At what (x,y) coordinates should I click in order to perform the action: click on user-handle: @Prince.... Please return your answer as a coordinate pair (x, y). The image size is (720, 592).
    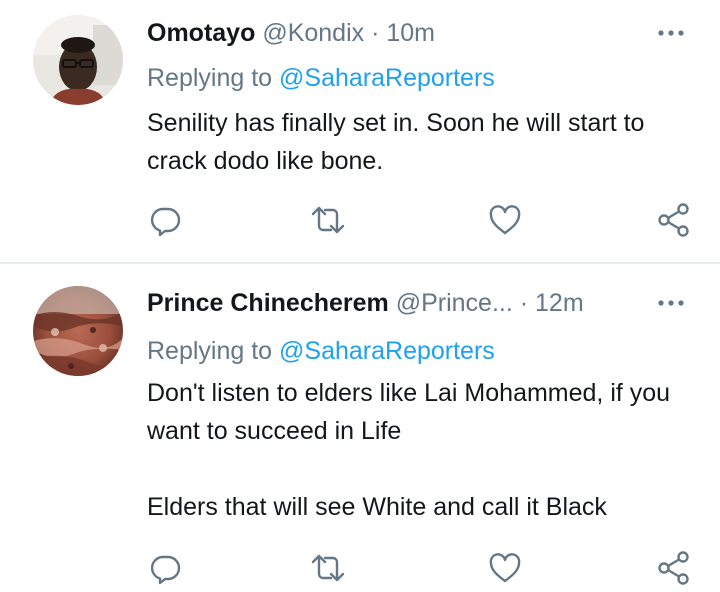
    Looking at the image, I should click on (454, 303).